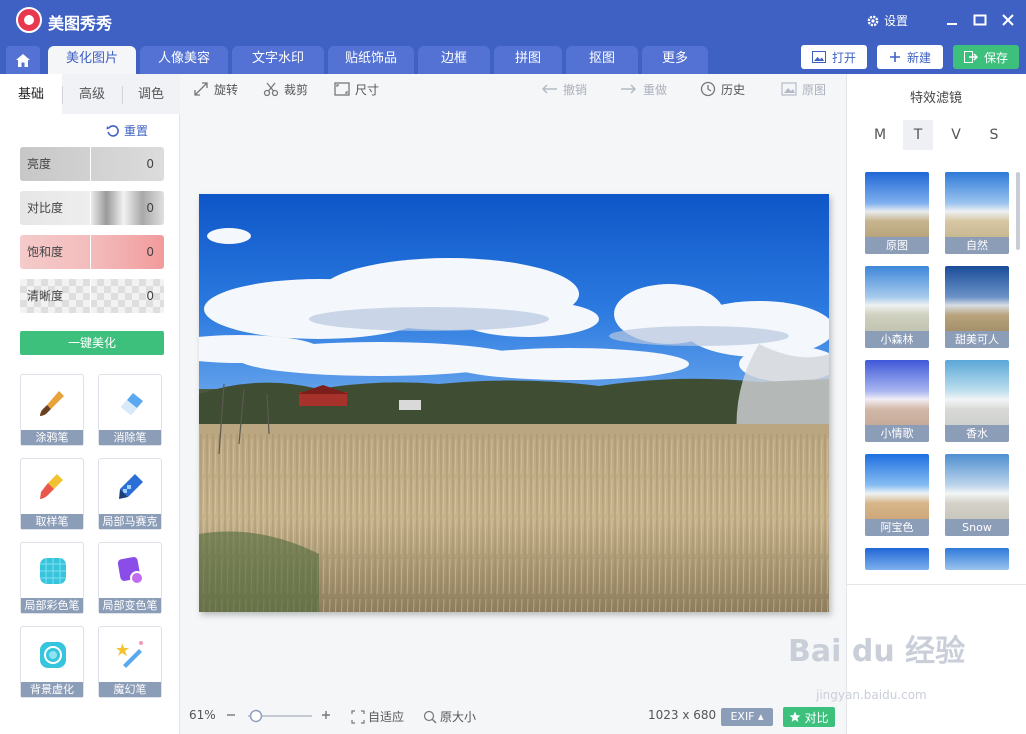 The width and height of the screenshot is (1026, 734). What do you see at coordinates (52, 662) in the screenshot?
I see `background-blur-tool: 背景虚化` at bounding box center [52, 662].